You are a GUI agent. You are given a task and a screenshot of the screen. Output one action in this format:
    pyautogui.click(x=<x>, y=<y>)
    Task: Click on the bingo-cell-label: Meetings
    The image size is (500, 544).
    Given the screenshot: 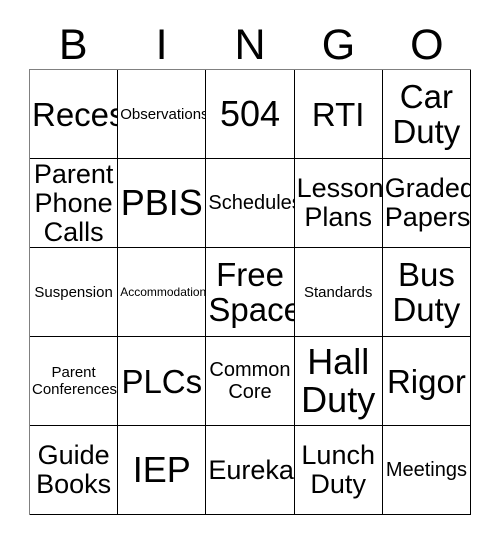 What is the action you would take?
    pyautogui.click(x=426, y=470)
    